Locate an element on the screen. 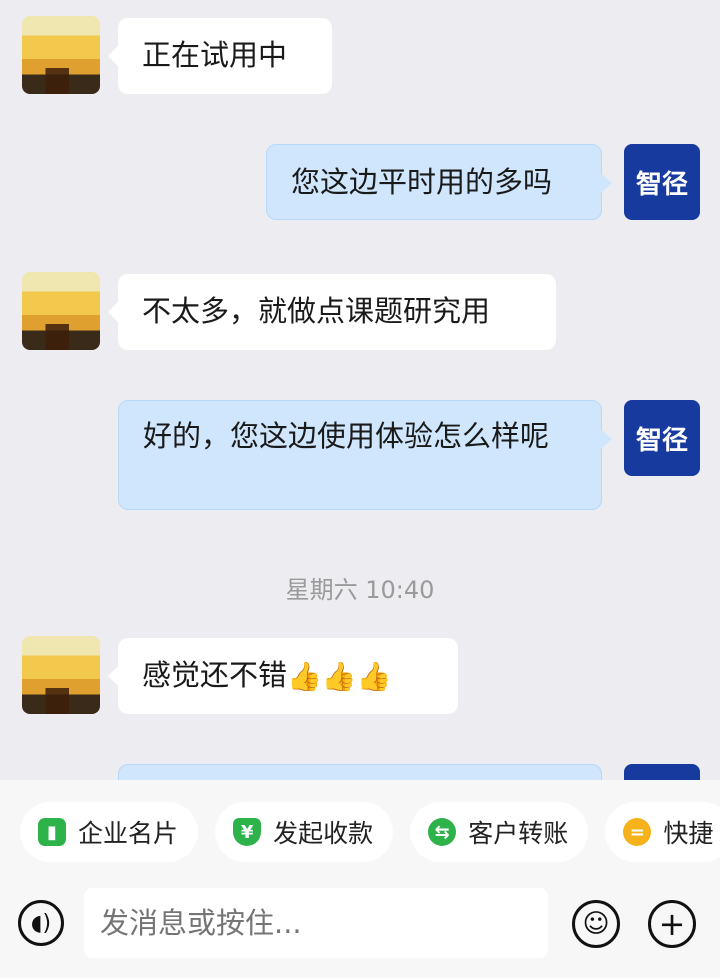 The image size is (720, 978). message-input is located at coordinates (316, 923).